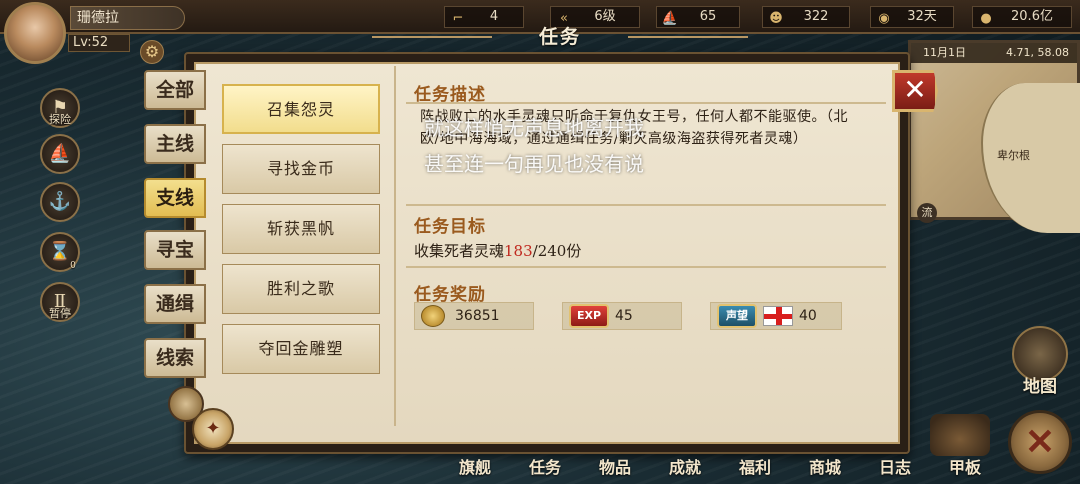 This screenshot has height=484, width=1080. Describe the element at coordinates (459, 251) in the screenshot. I see `goal-text: 收集死者灵魂` at that location.